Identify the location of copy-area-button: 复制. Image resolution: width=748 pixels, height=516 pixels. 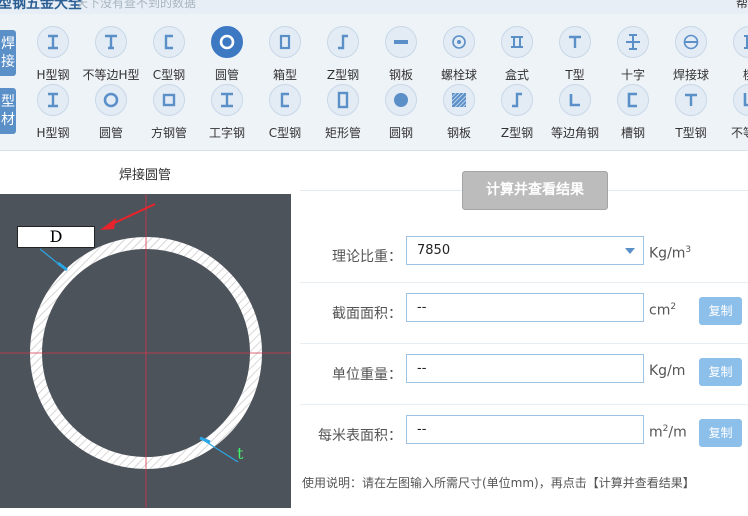
(720, 311).